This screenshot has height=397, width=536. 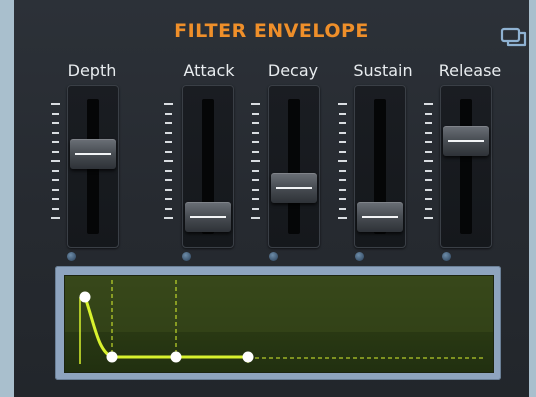 I want to click on depth-scale, so click(x=57, y=163).